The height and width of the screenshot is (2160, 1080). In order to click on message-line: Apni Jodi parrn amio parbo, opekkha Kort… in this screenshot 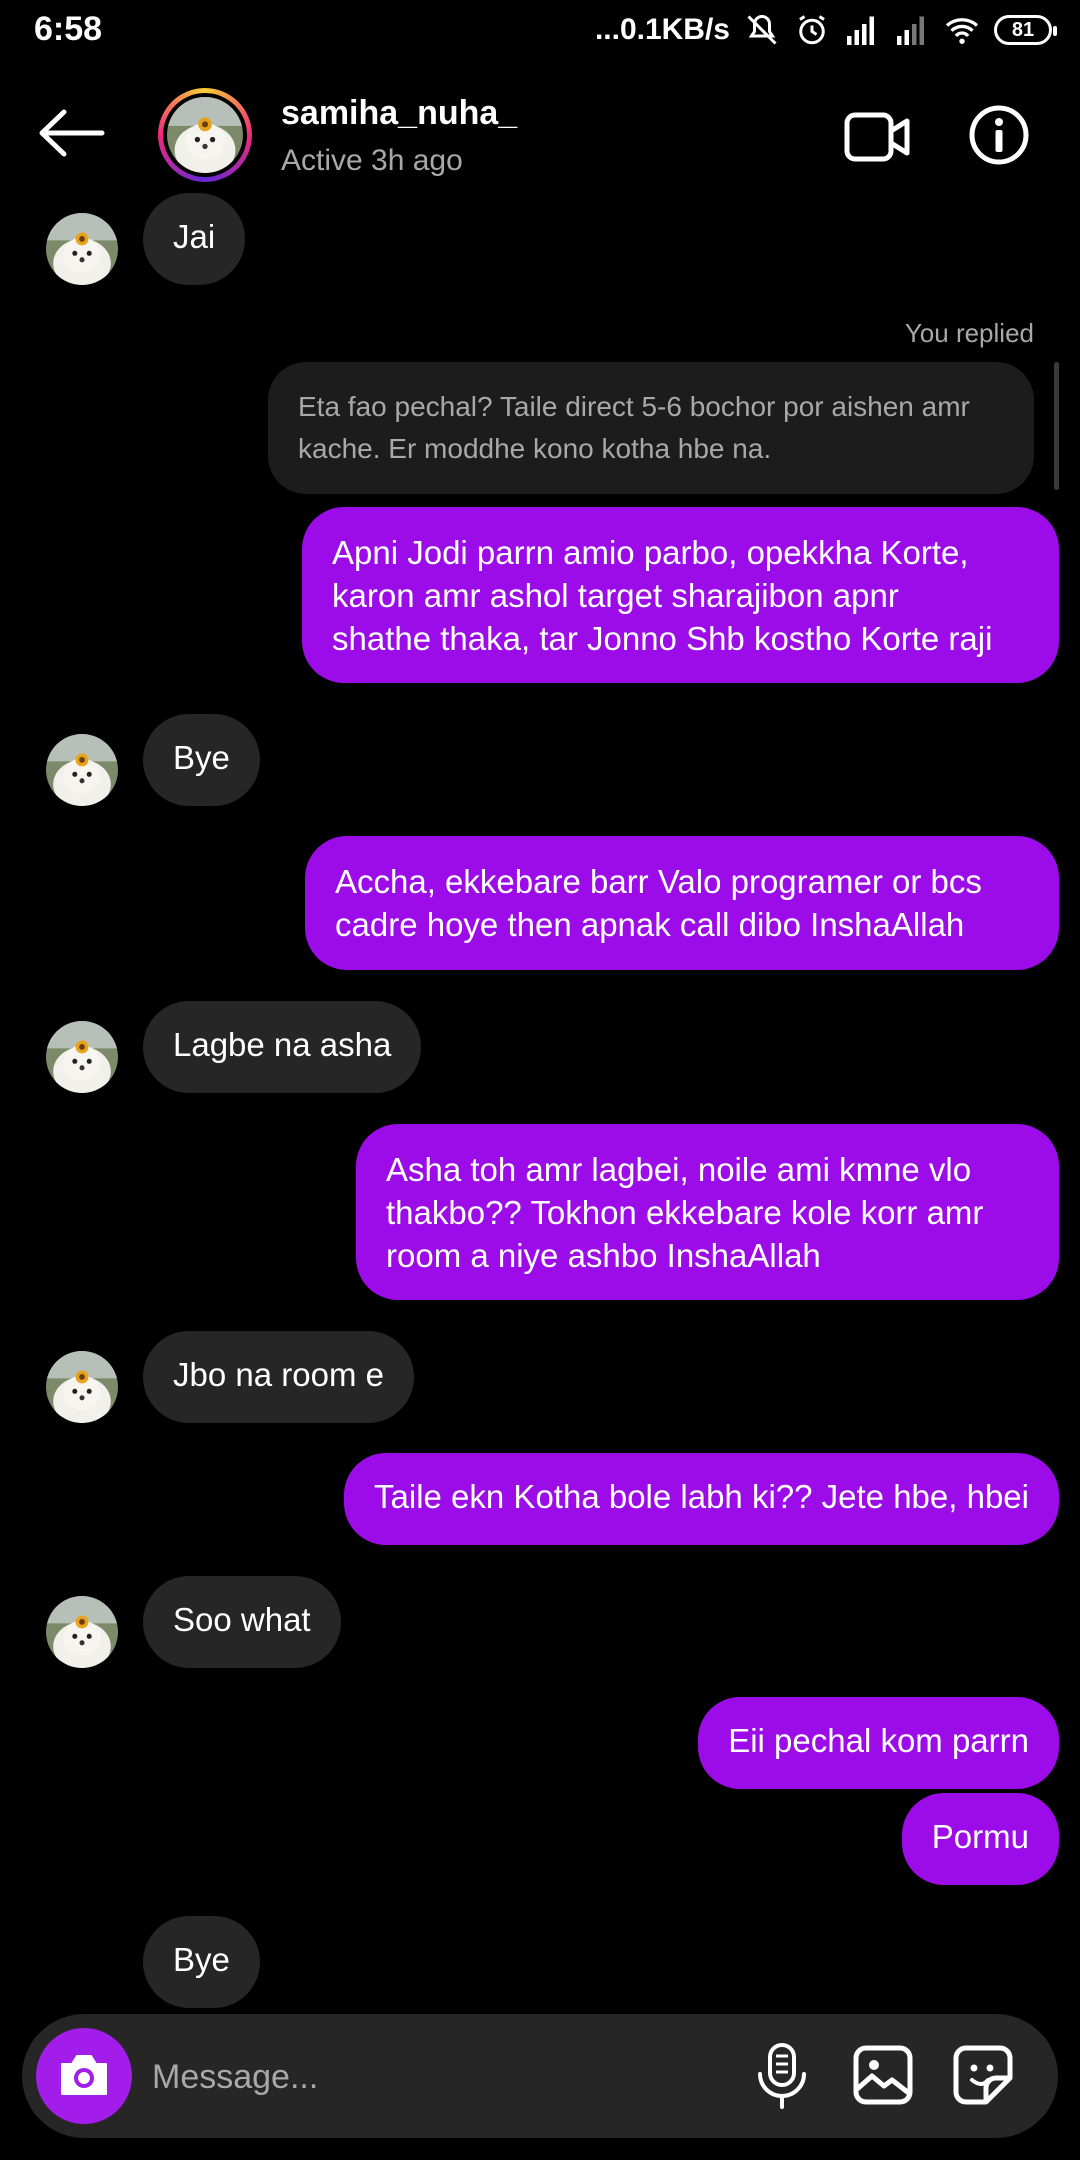, I will do `click(650, 552)`.